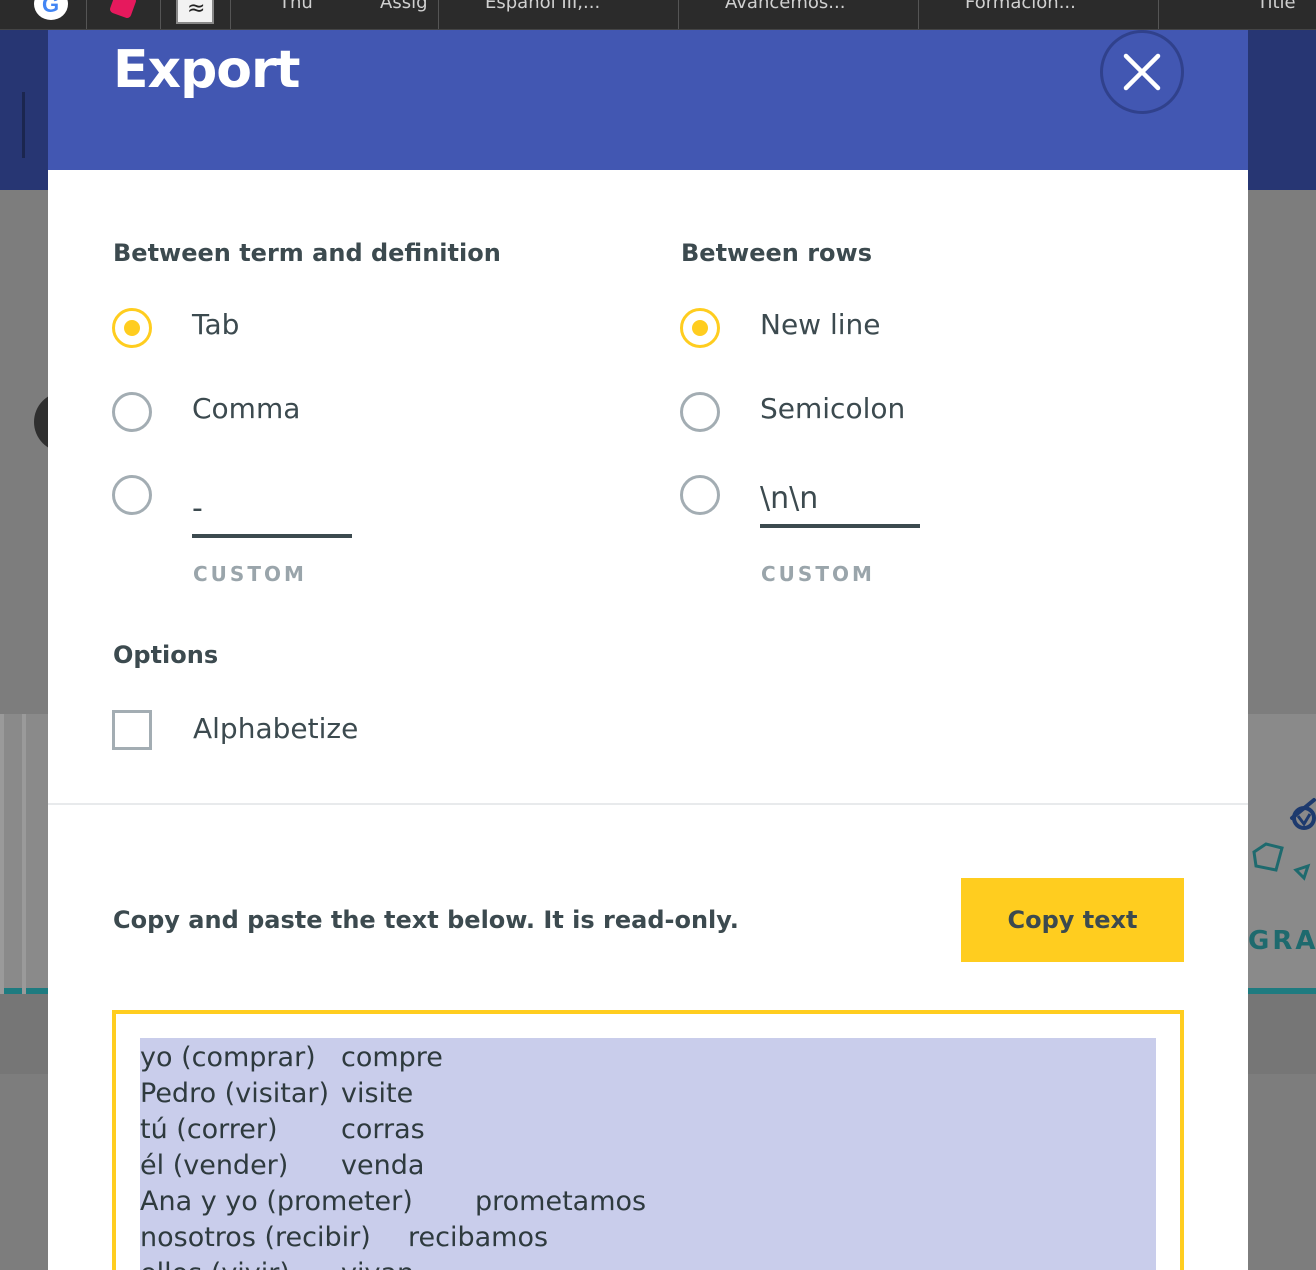  I want to click on export-row: tú (correr) corras, so click(648, 1130).